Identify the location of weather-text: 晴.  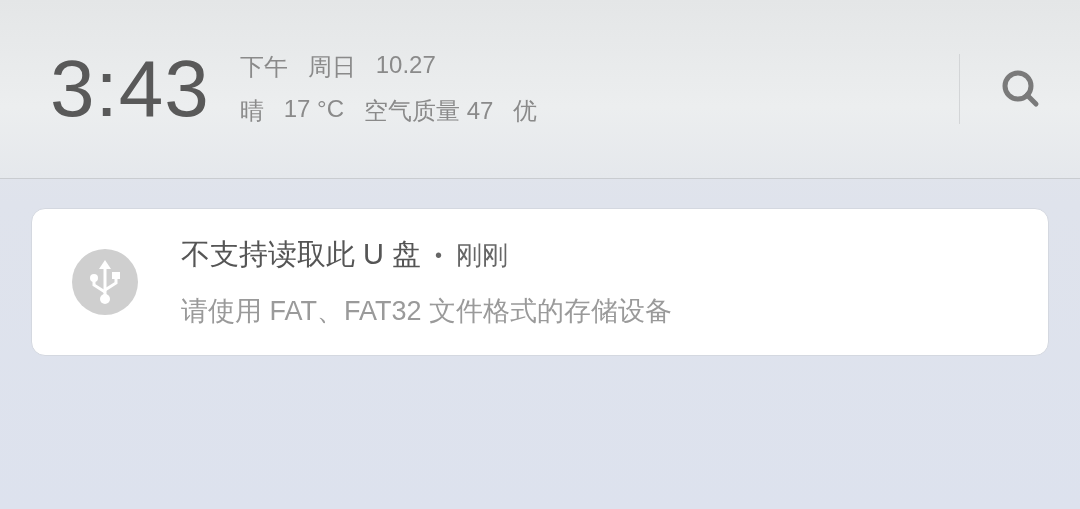
(251, 111).